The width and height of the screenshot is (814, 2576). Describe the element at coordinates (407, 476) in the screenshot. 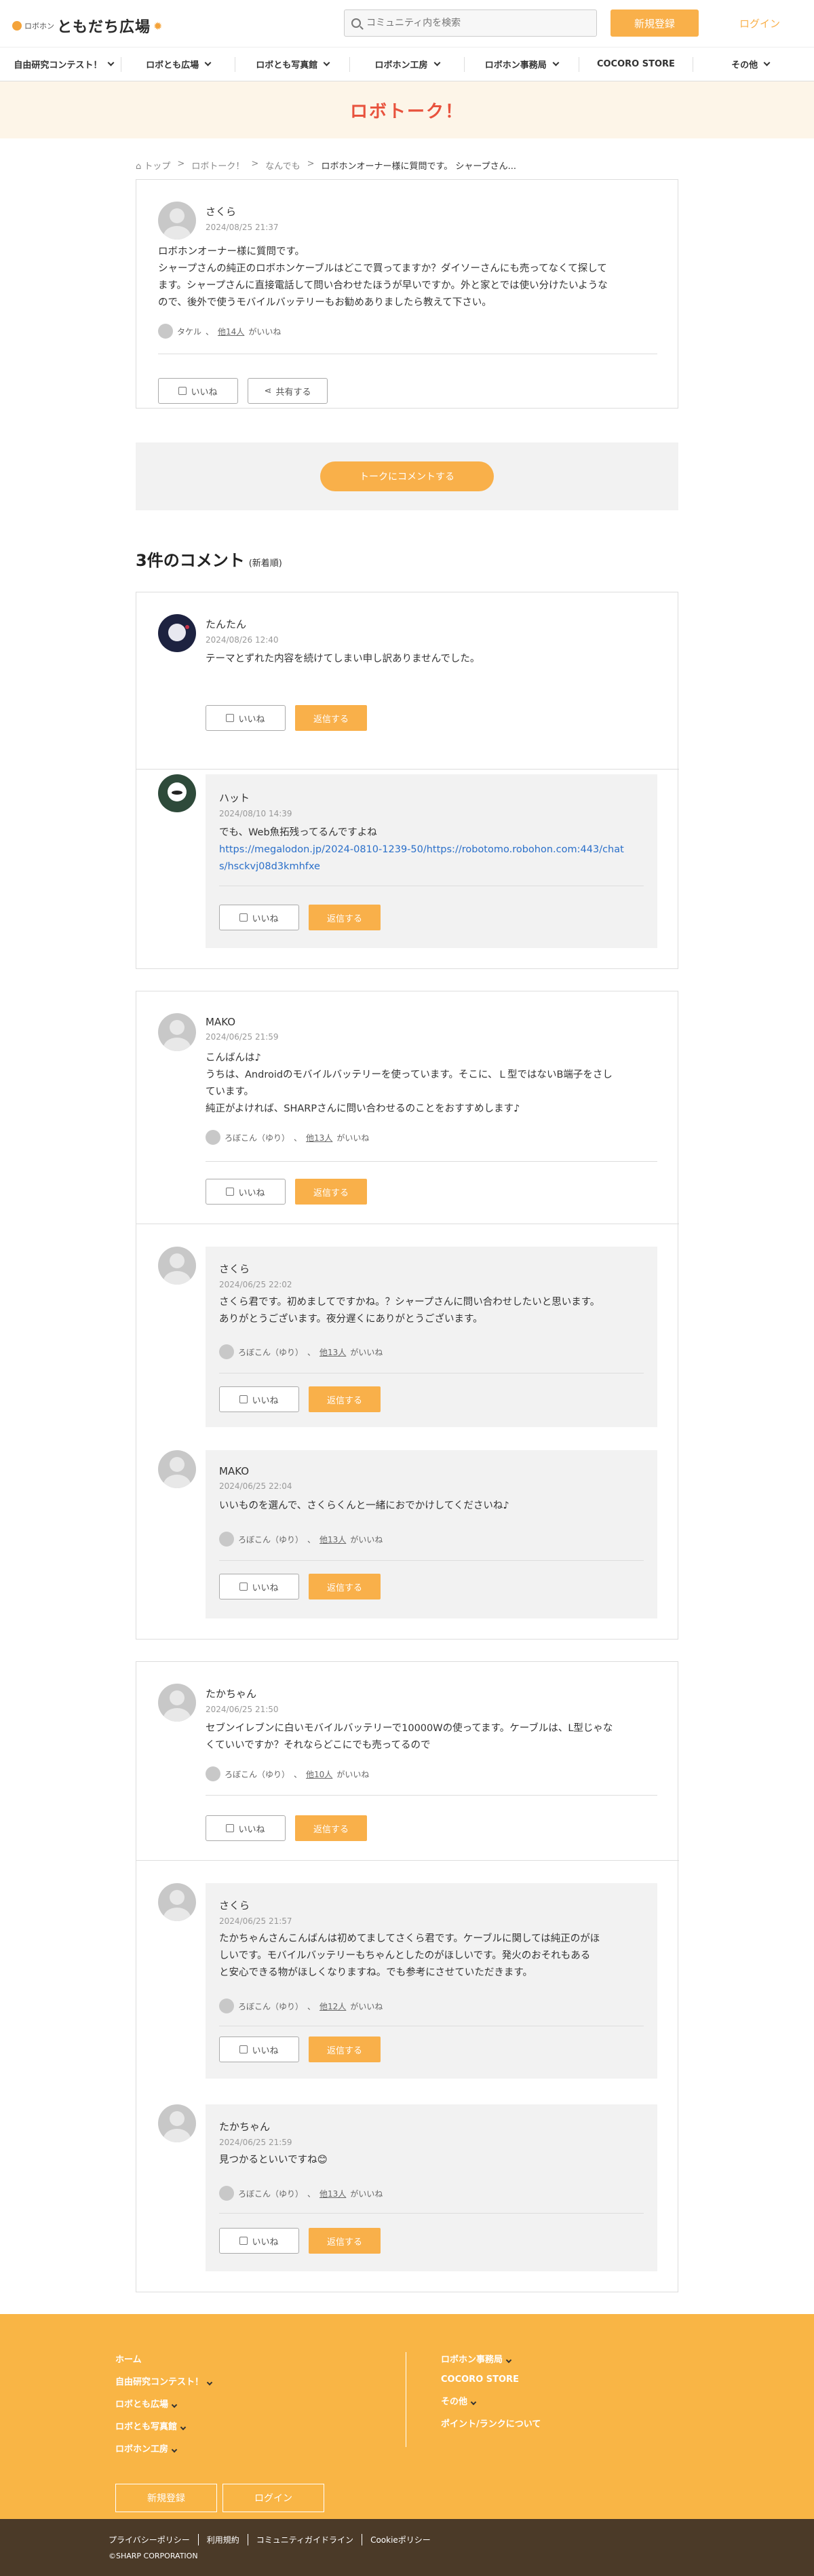

I see `comment-on-talk-button: トークにコメントする` at that location.